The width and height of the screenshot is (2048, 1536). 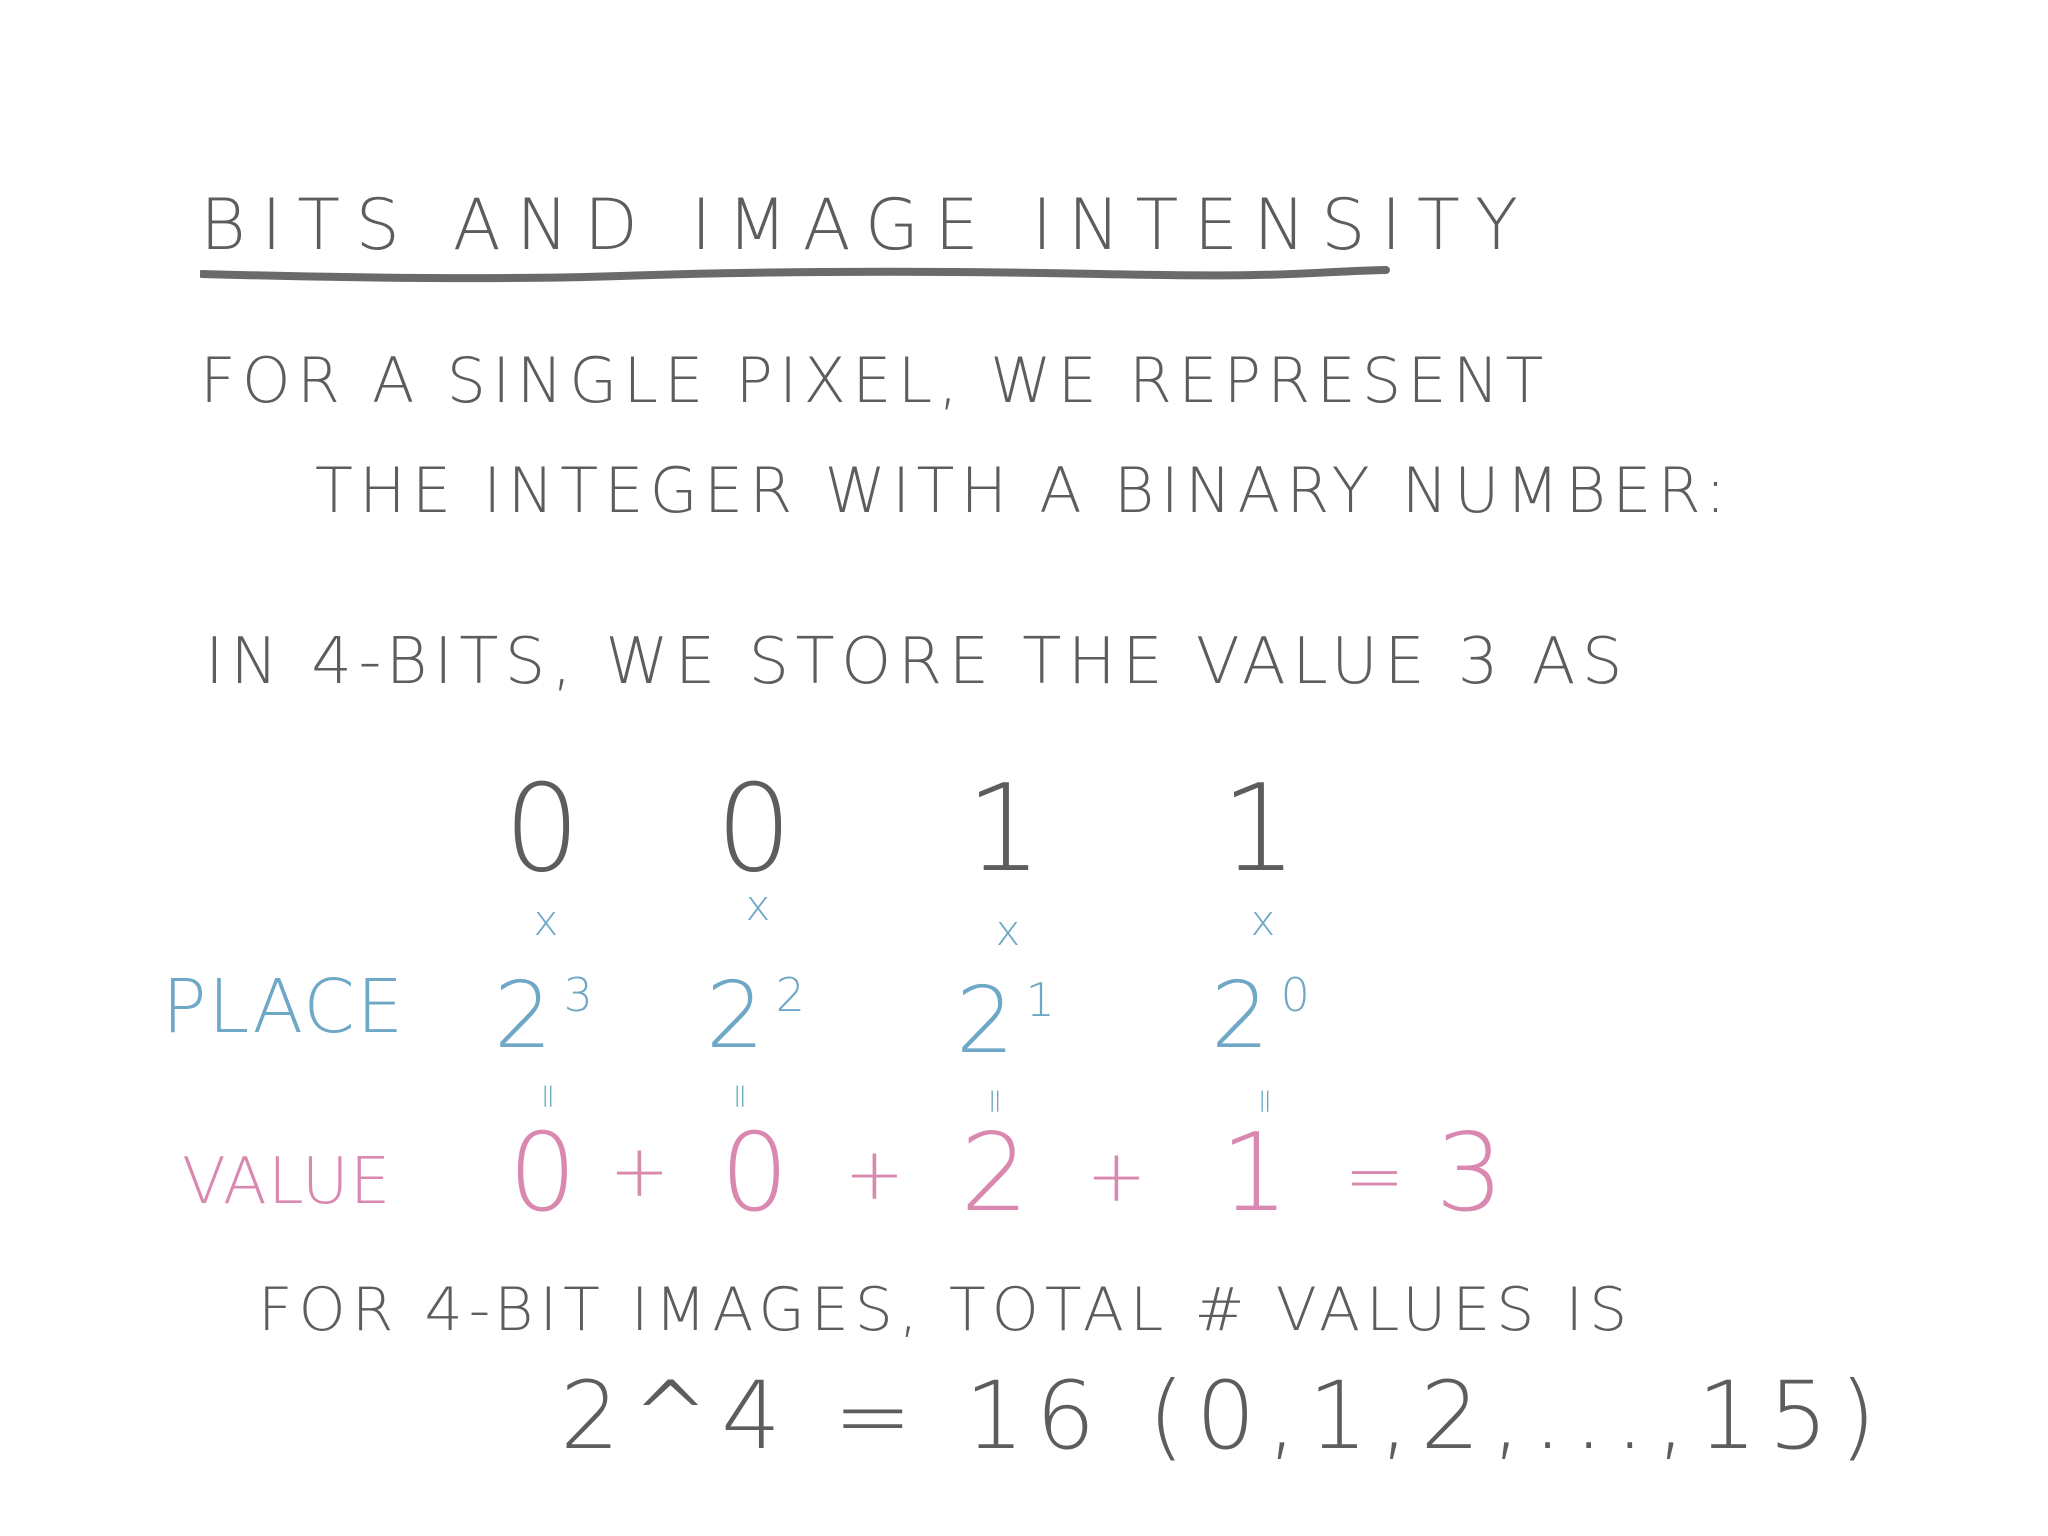 What do you see at coordinates (1300, 995) in the screenshot?
I see `power-exponent: 0` at bounding box center [1300, 995].